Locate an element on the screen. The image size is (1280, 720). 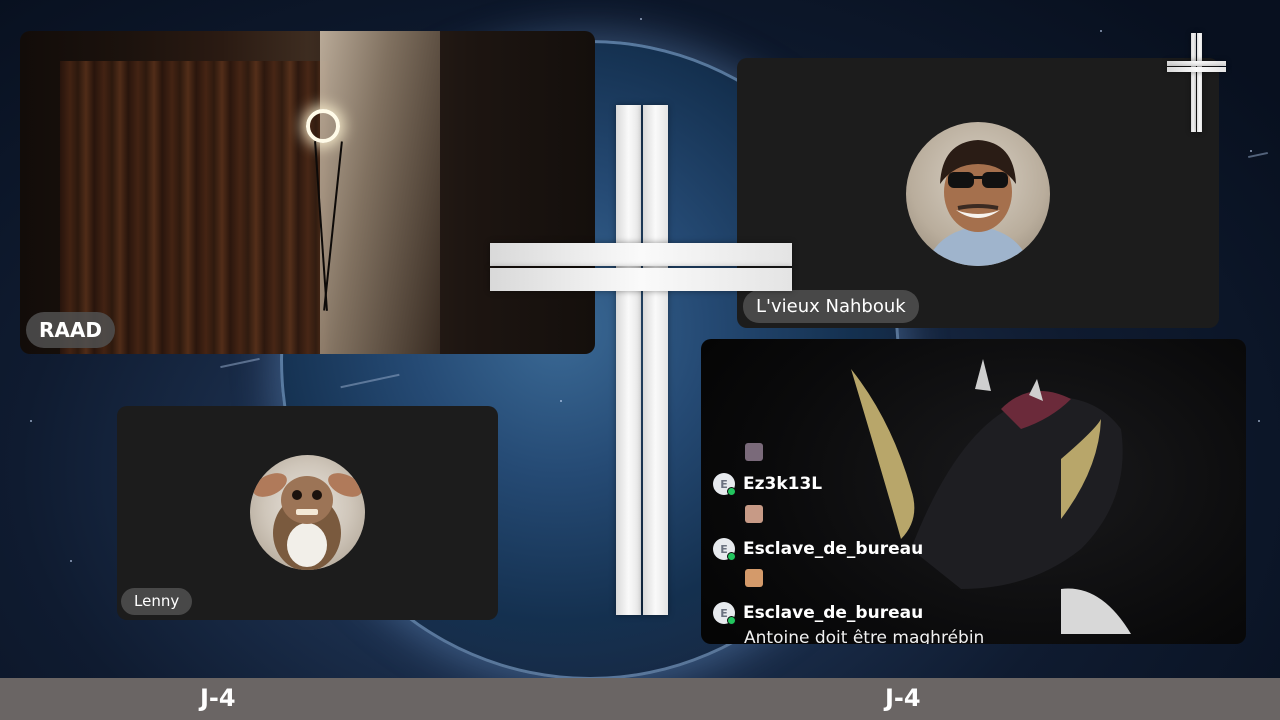
participant-name-label: L'vieux Nahbouk is located at coordinates (831, 306).